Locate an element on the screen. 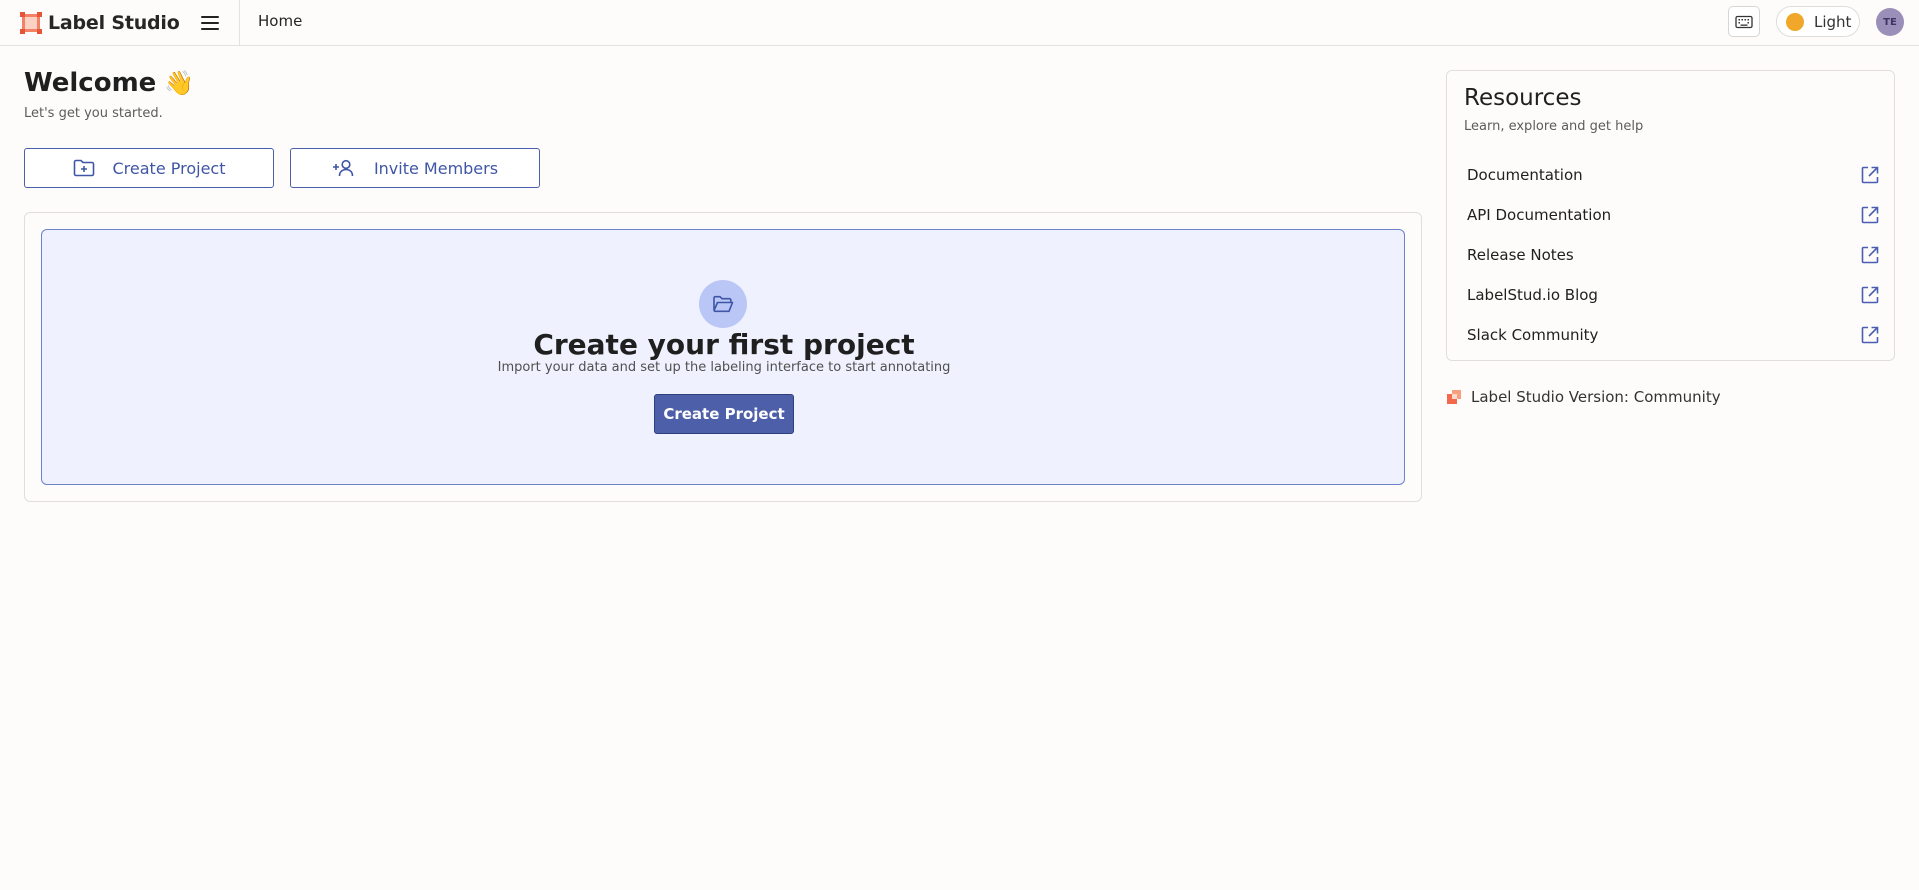 The height and width of the screenshot is (890, 1919). hamburger-menu-icon is located at coordinates (210, 23).